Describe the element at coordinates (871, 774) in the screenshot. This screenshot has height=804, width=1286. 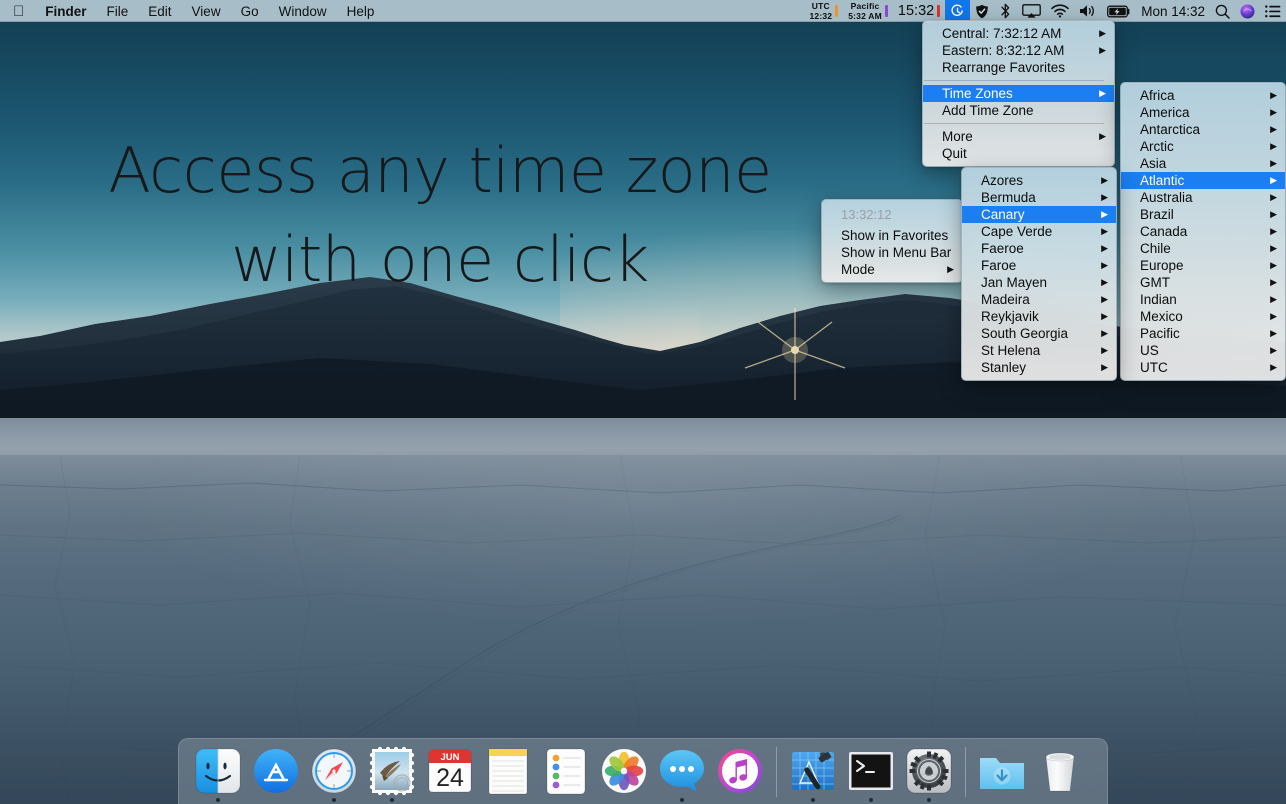
I see `dock-item-terminal` at that location.